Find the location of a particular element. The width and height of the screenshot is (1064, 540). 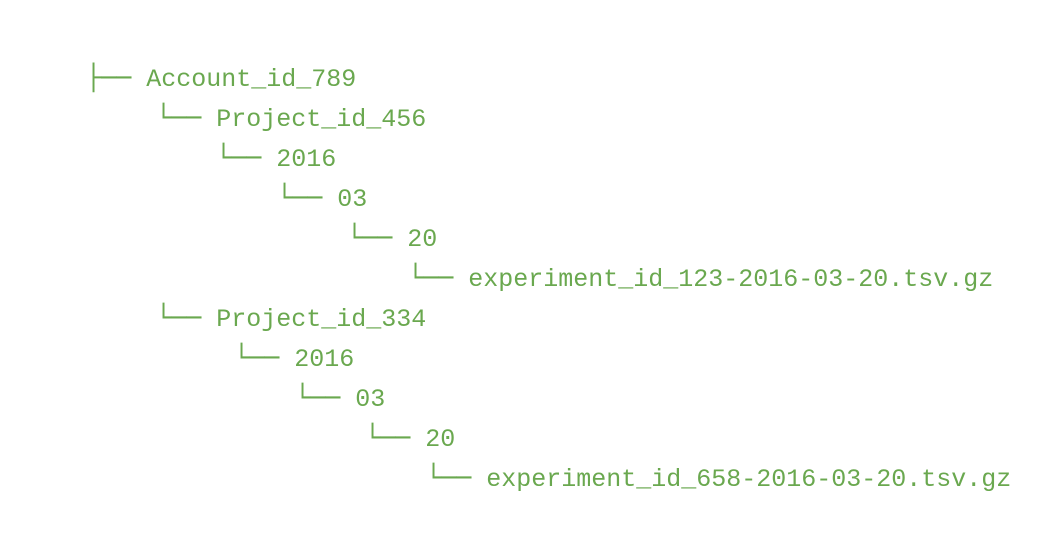

tree-node-file: └── experiment_id_658-2016-03-20.tsv.gz is located at coordinates (688, 479).